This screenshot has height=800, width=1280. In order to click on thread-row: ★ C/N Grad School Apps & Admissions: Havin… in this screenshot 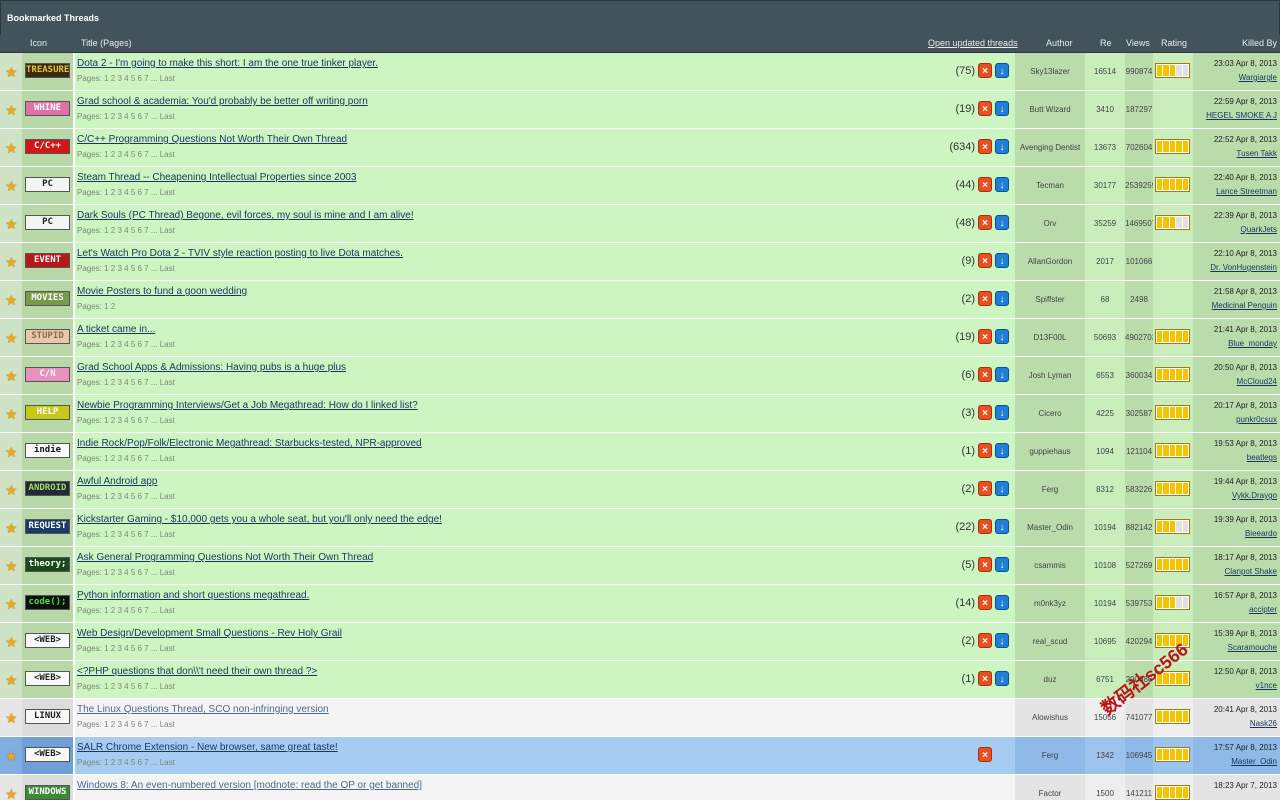, I will do `click(640, 376)`.